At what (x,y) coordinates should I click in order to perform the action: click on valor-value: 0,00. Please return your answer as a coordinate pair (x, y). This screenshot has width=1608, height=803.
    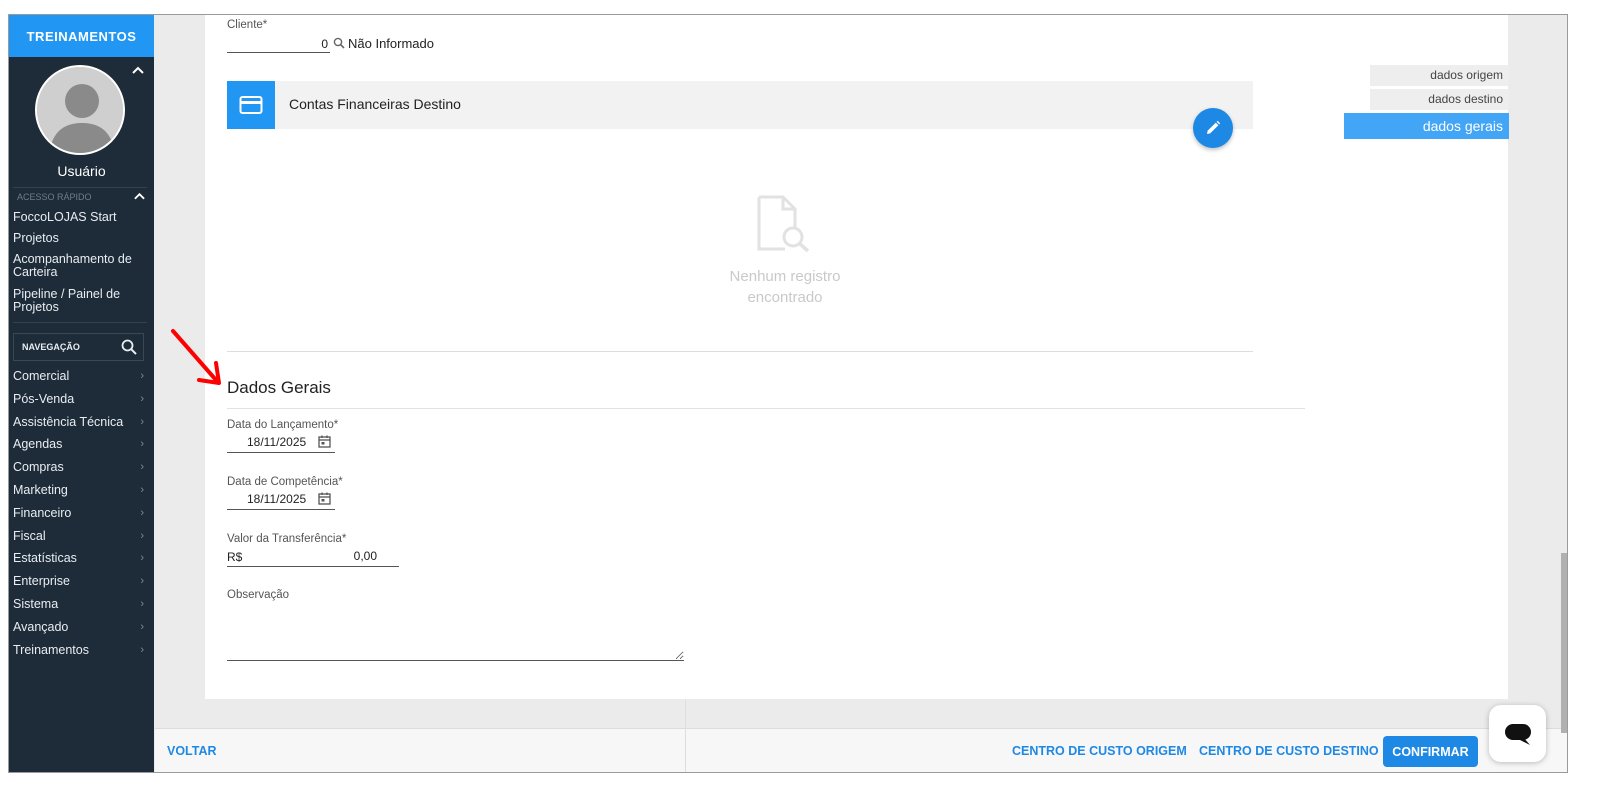
    Looking at the image, I should click on (365, 556).